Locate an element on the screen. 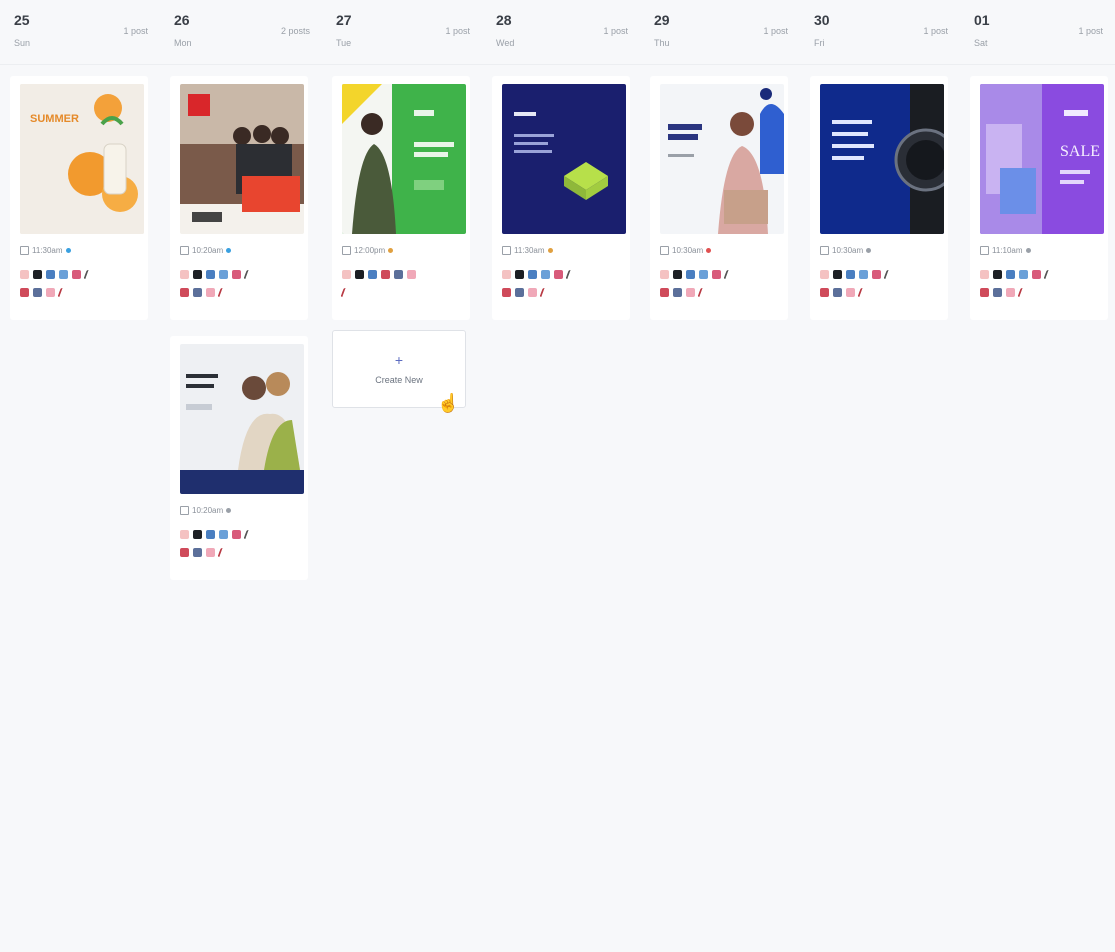 Image resolution: width=1115 pixels, height=952 pixels. day-name: Fri is located at coordinates (819, 43).